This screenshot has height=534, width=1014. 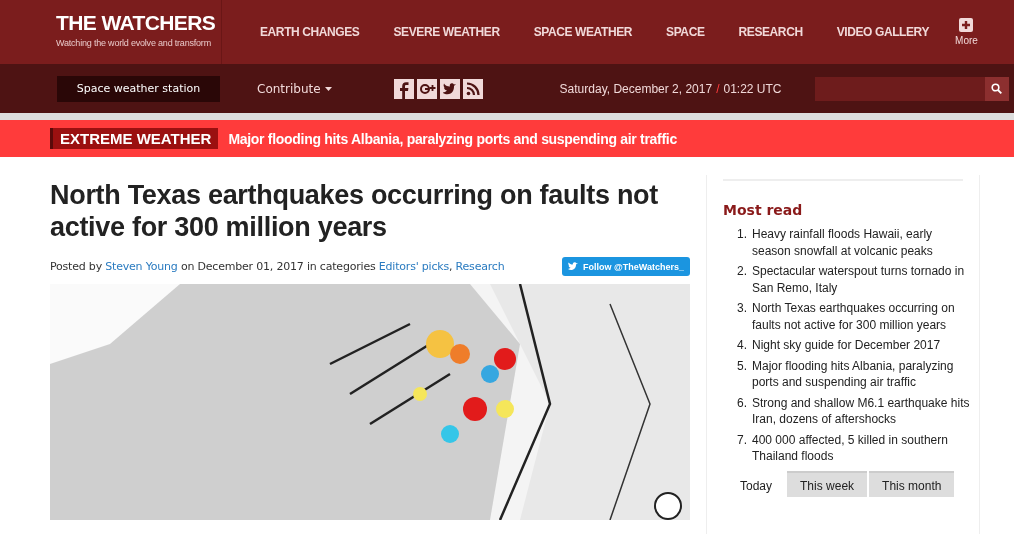 What do you see at coordinates (883, 32) in the screenshot?
I see `nav-link: VIDEO GALLERY` at bounding box center [883, 32].